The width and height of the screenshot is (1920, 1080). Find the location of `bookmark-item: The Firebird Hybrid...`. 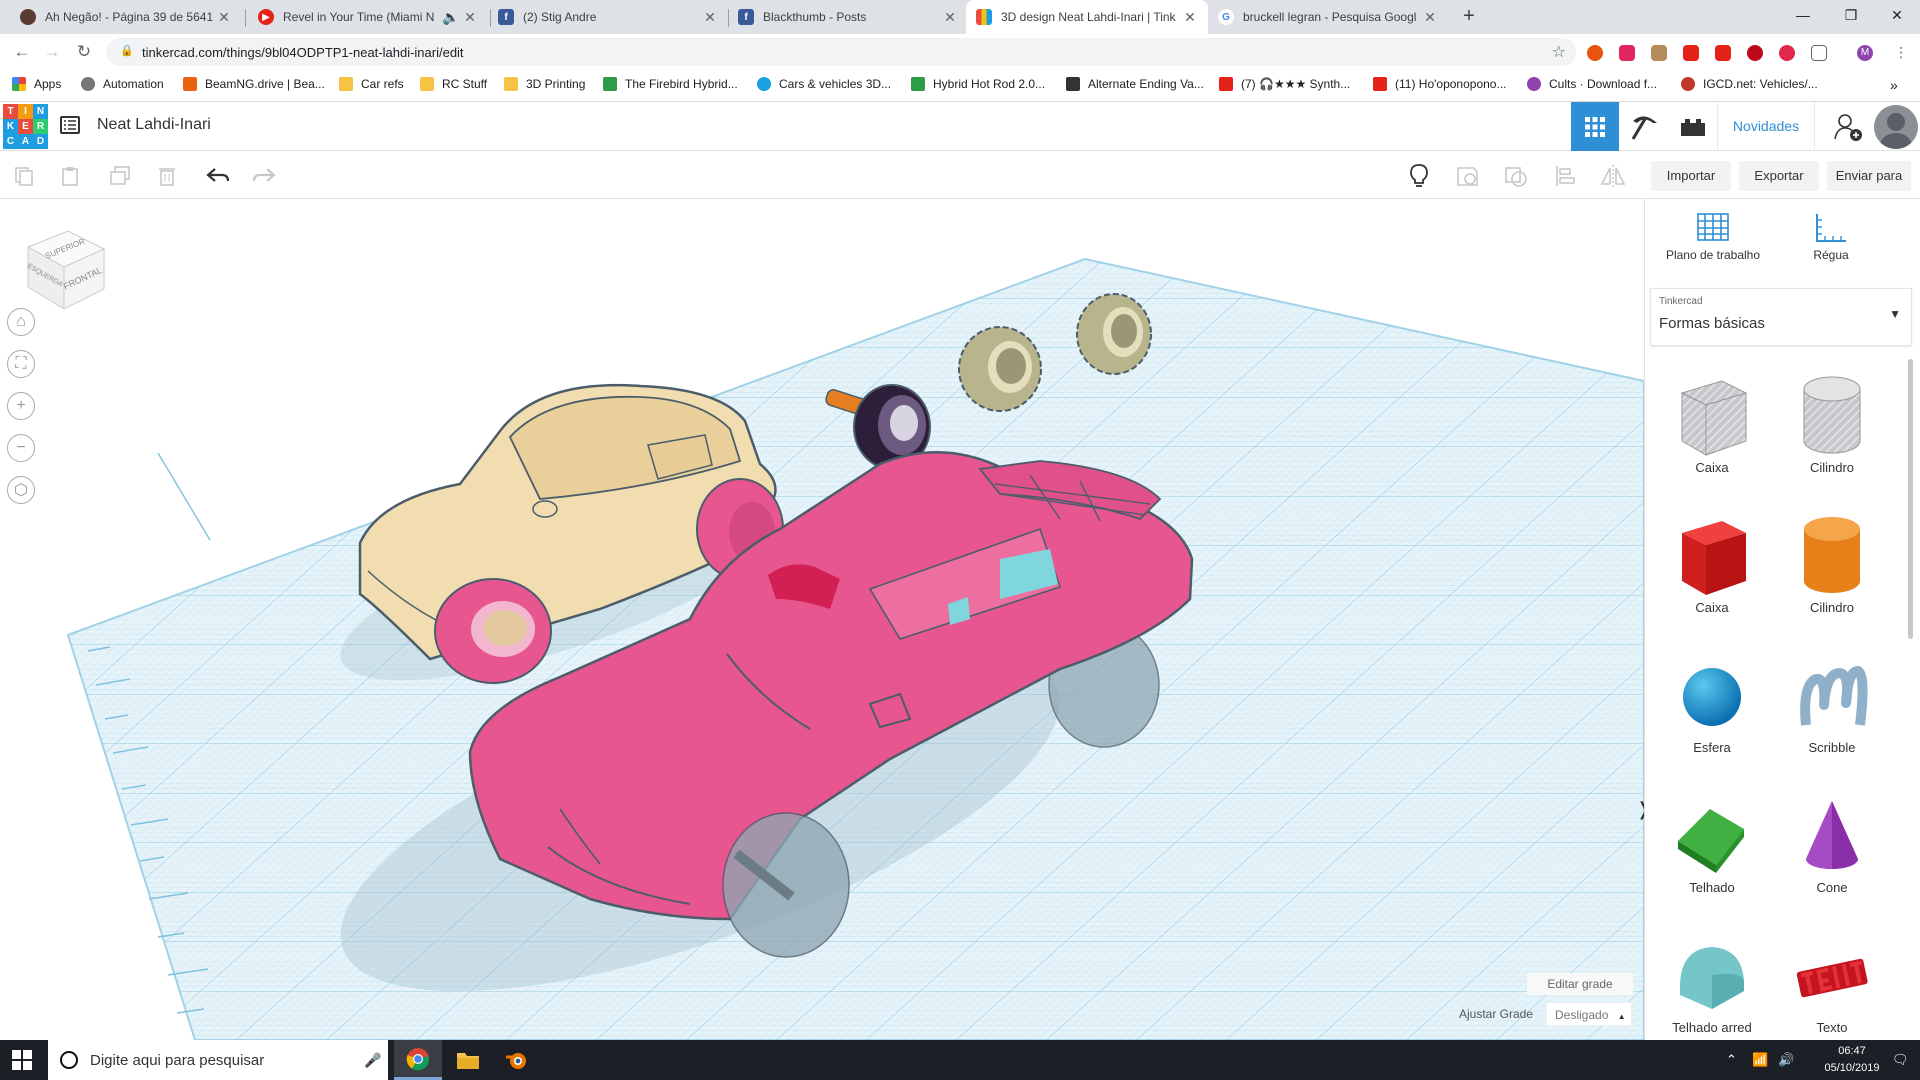

bookmark-item: The Firebird Hybrid... is located at coordinates (670, 84).